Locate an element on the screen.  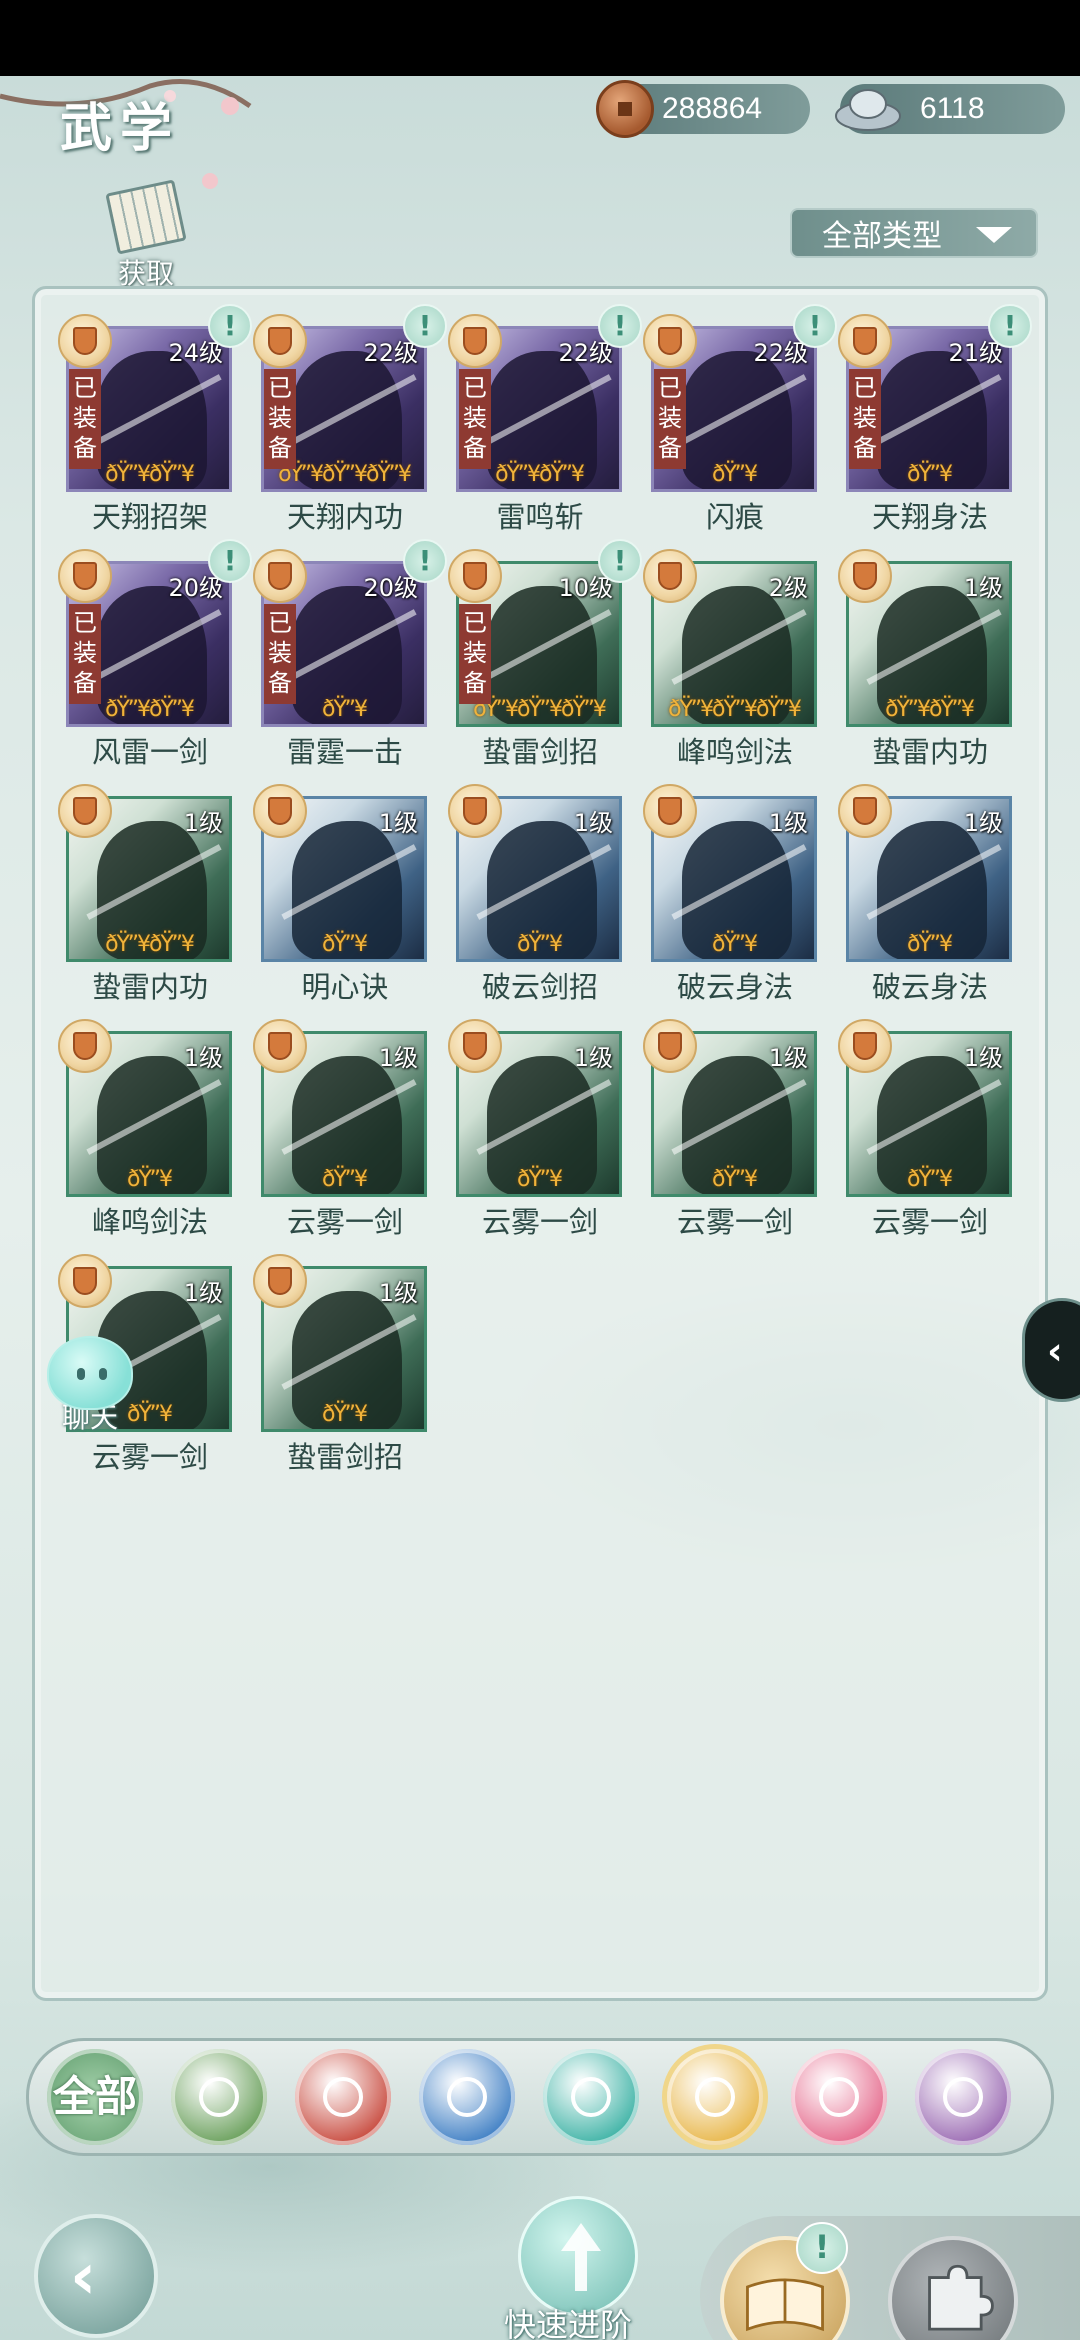
sword-fan-icon is located at coordinates (219, 2097).